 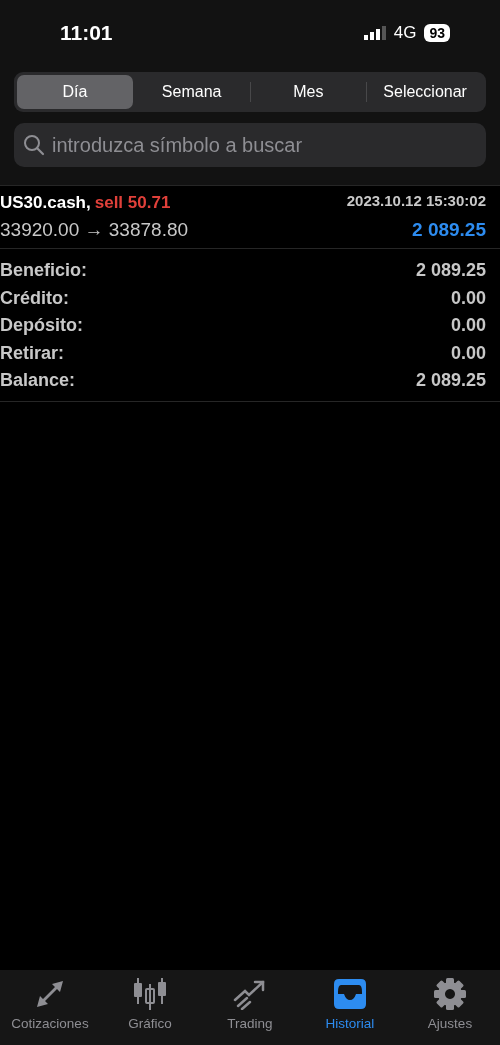 What do you see at coordinates (32, 353) in the screenshot?
I see `summary-label: Retirar:` at bounding box center [32, 353].